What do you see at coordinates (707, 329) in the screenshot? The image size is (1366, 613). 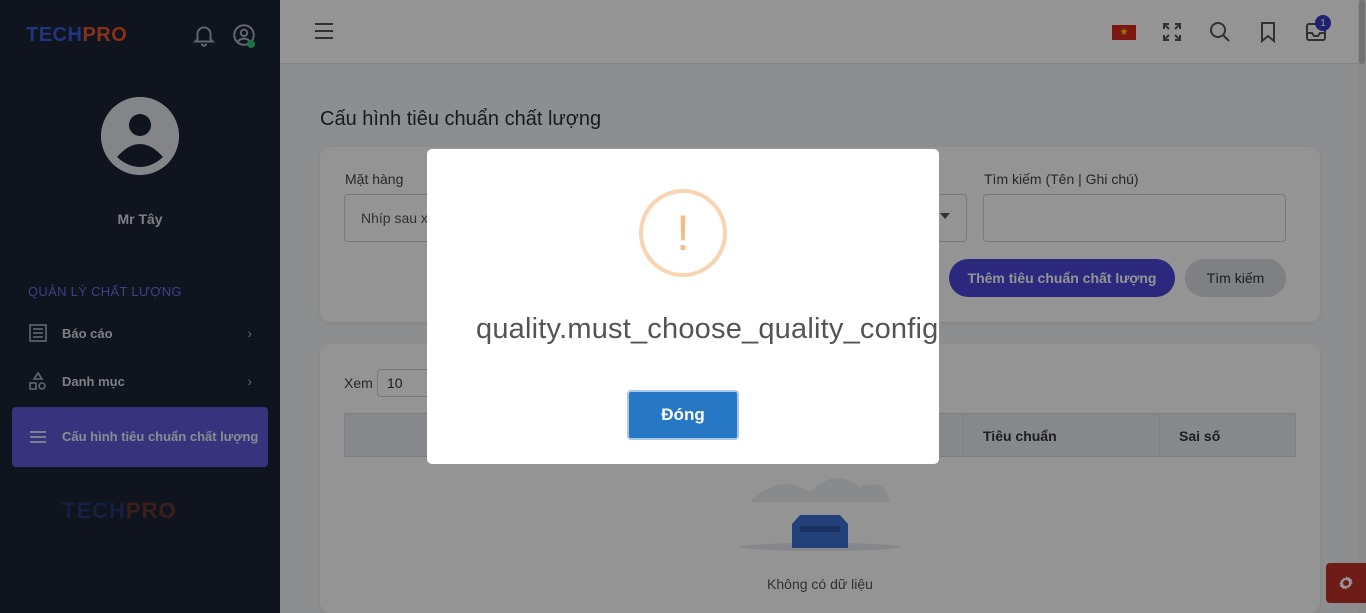 I see `alert-message: quality.must_choose_quality_config` at bounding box center [707, 329].